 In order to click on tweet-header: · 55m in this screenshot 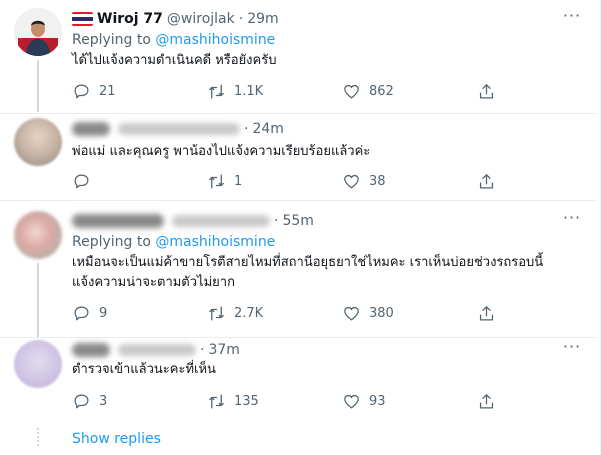, I will do `click(193, 221)`.